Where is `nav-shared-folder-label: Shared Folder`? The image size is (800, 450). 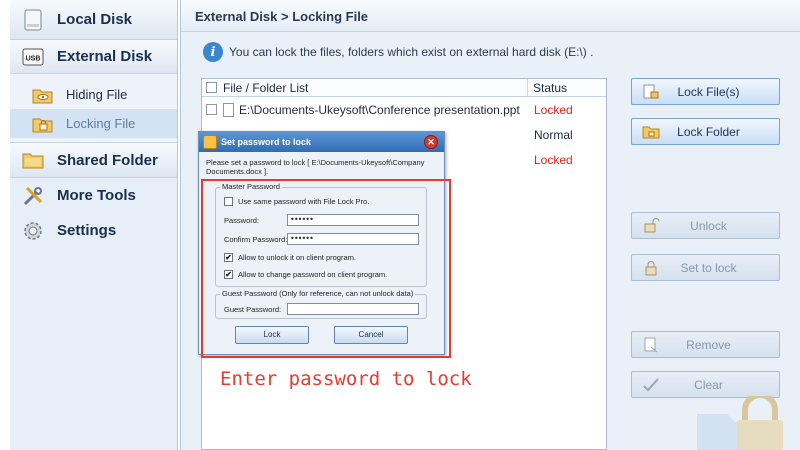 nav-shared-folder-label: Shared Folder is located at coordinates (107, 160).